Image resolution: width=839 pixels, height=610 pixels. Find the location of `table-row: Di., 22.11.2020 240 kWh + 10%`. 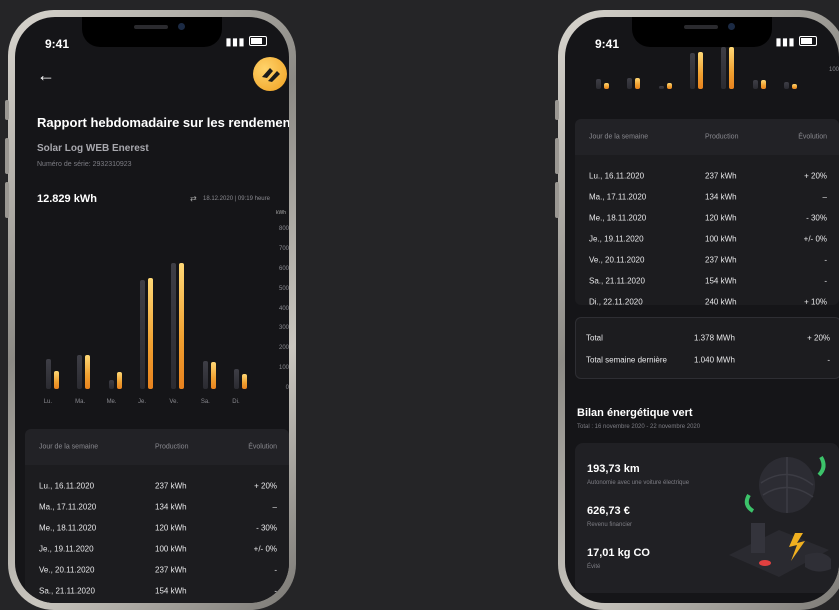

table-row: Di., 22.11.2020 240 kWh + 10% is located at coordinates (707, 301).